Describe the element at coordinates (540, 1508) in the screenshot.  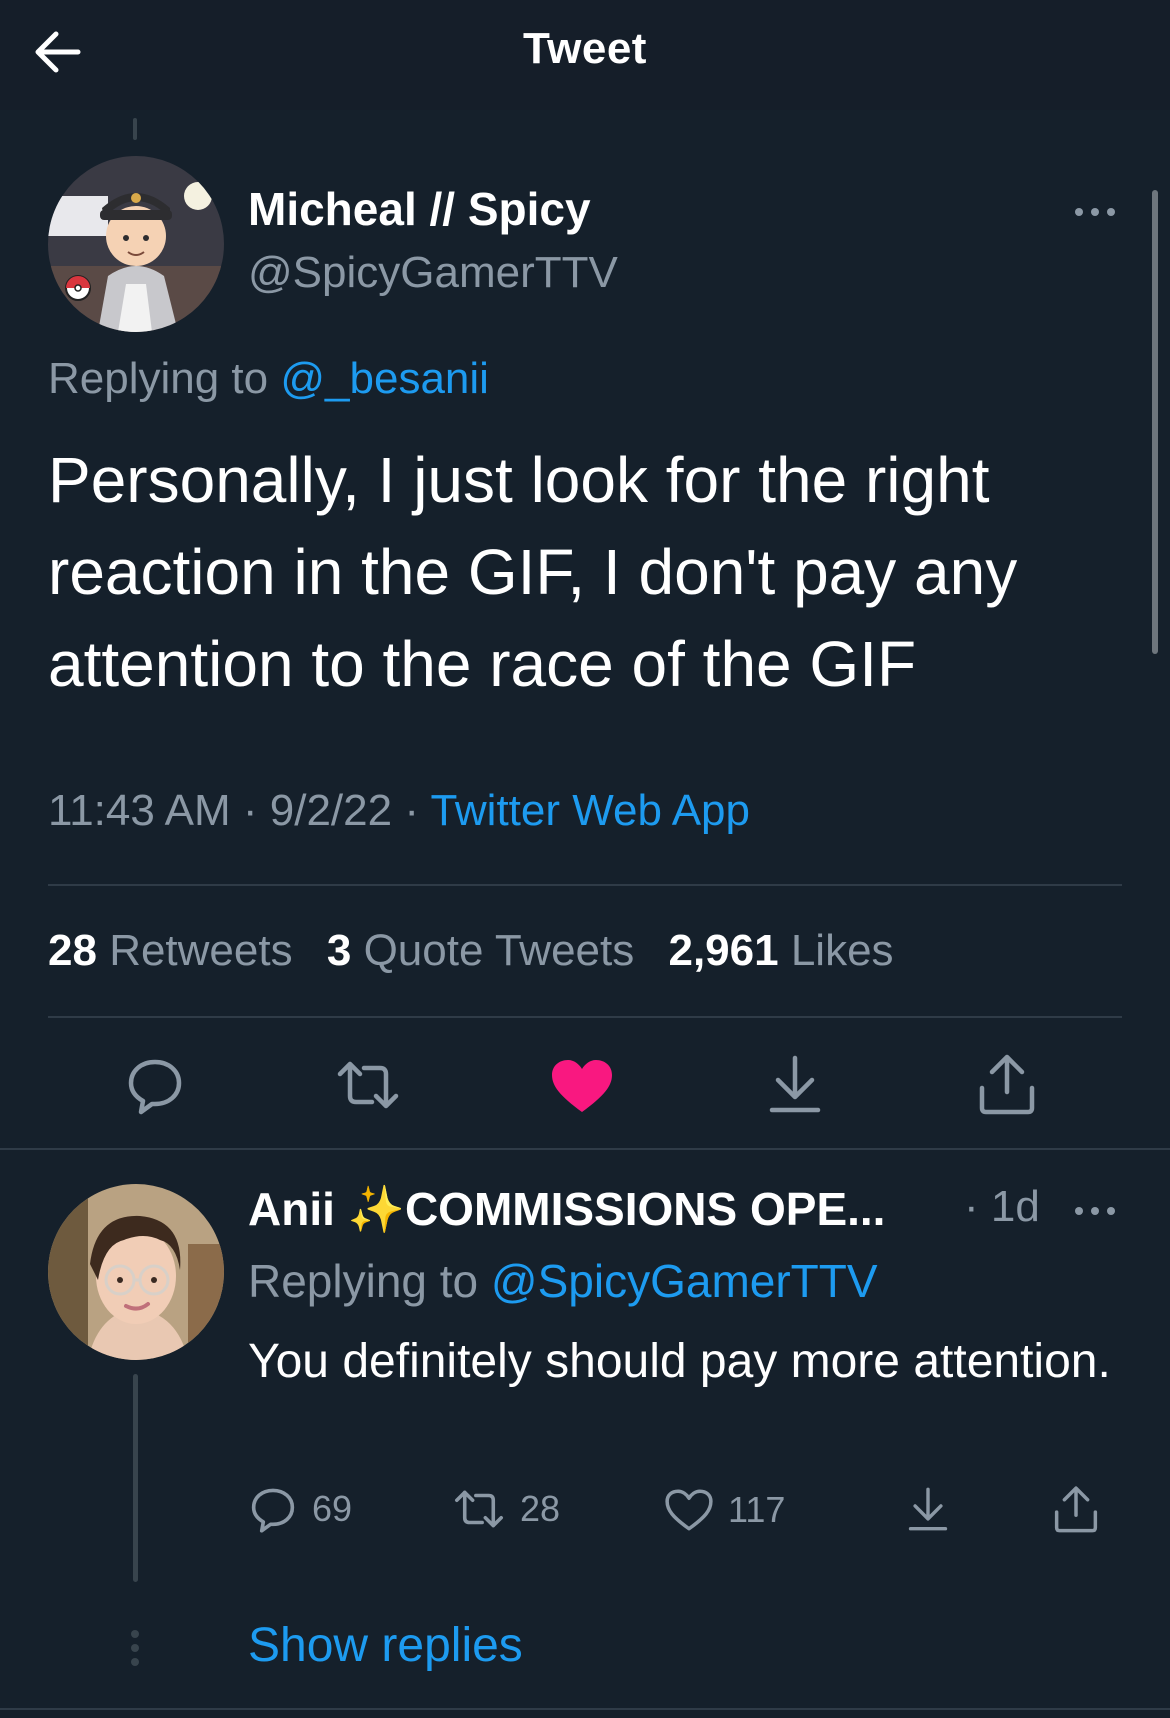
I see `reply-retweet-count: 28` at that location.